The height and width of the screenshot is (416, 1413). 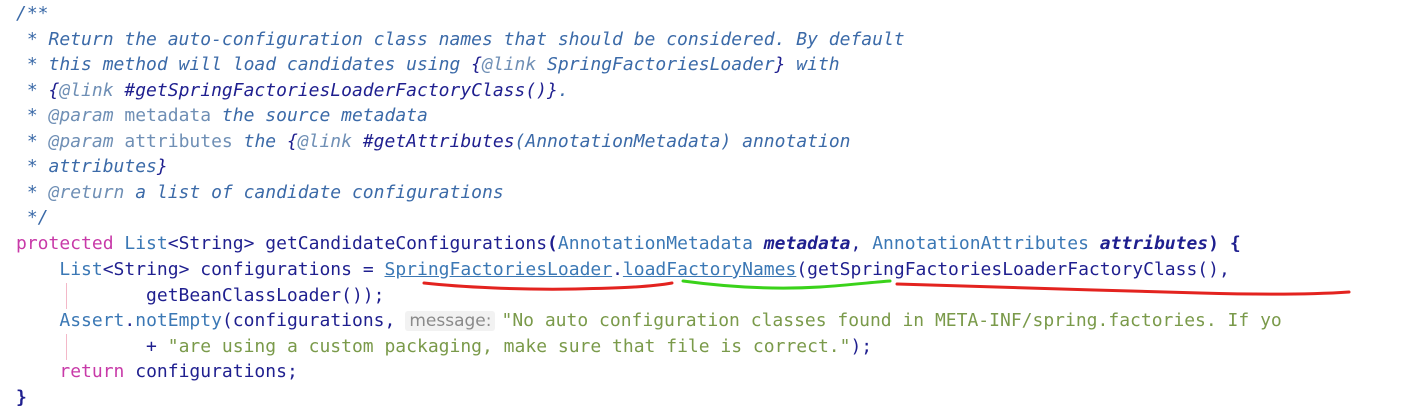 I want to click on method-not-empty: notEmpty, so click(x=178, y=320).